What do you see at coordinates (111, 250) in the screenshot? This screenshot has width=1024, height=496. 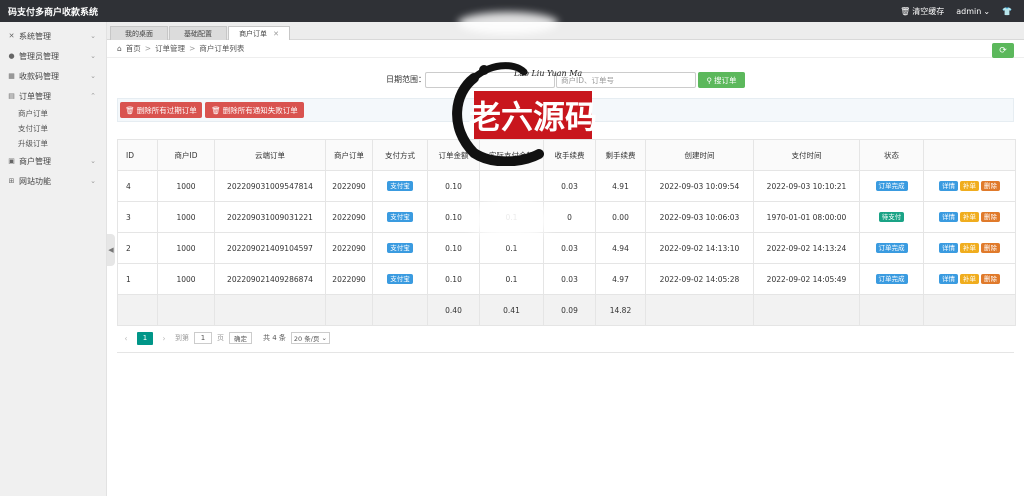 I see `sidebar-collapse-handle: ◀` at bounding box center [111, 250].